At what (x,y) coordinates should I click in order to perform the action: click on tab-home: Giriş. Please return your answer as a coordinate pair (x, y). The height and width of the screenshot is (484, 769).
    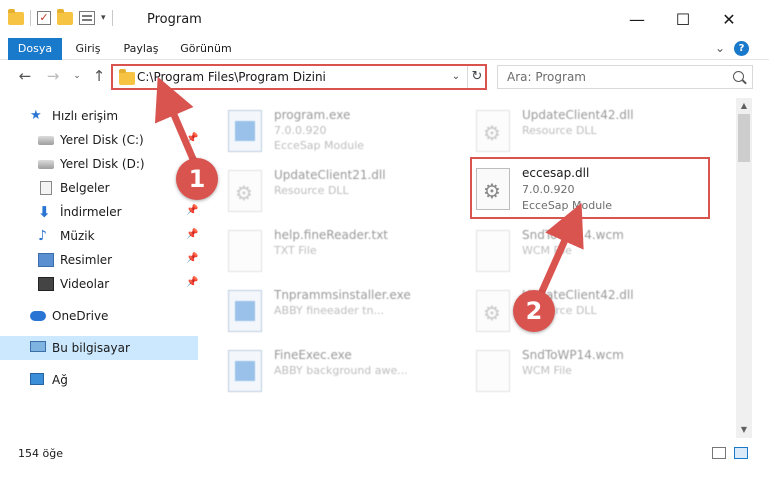
    Looking at the image, I should click on (88, 49).